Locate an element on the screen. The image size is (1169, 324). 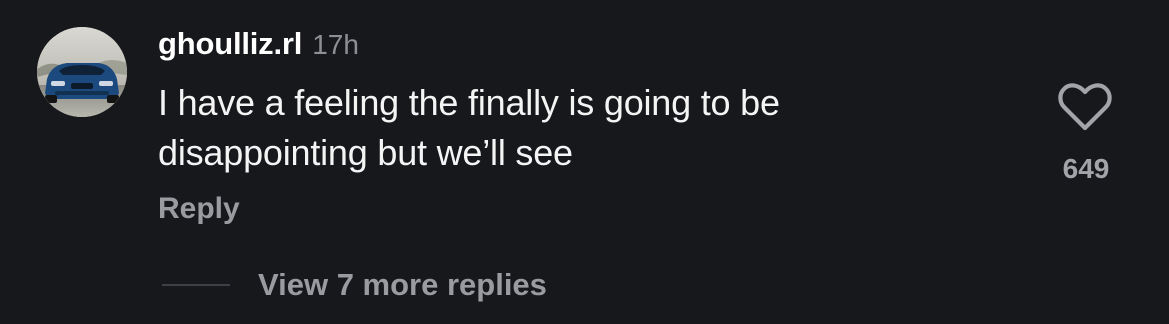
view-more-replies: View 7 more replies is located at coordinates (354, 285).